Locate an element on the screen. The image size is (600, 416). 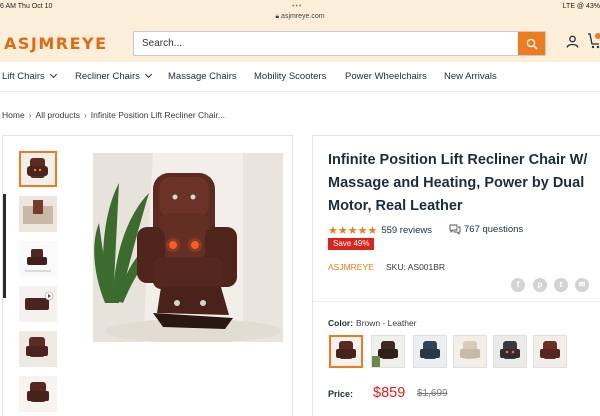
site-header: ASJMREYE is located at coordinates (300, 43).